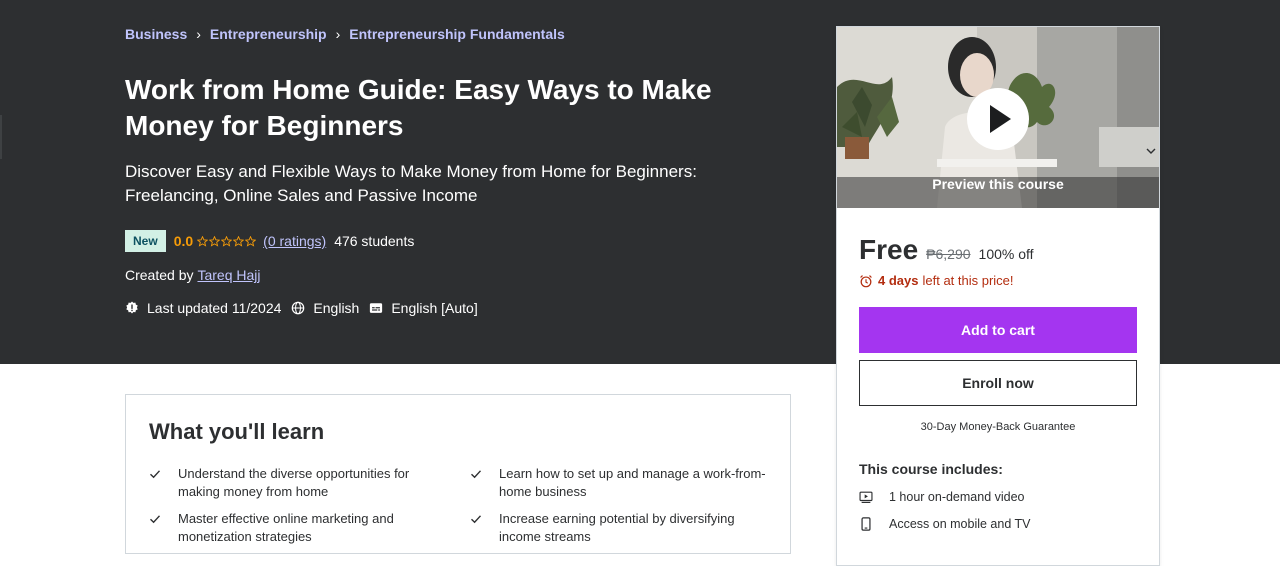 The height and width of the screenshot is (566, 1280). Describe the element at coordinates (960, 524) in the screenshot. I see `includes-item-label: Access on mobile and TV` at that location.